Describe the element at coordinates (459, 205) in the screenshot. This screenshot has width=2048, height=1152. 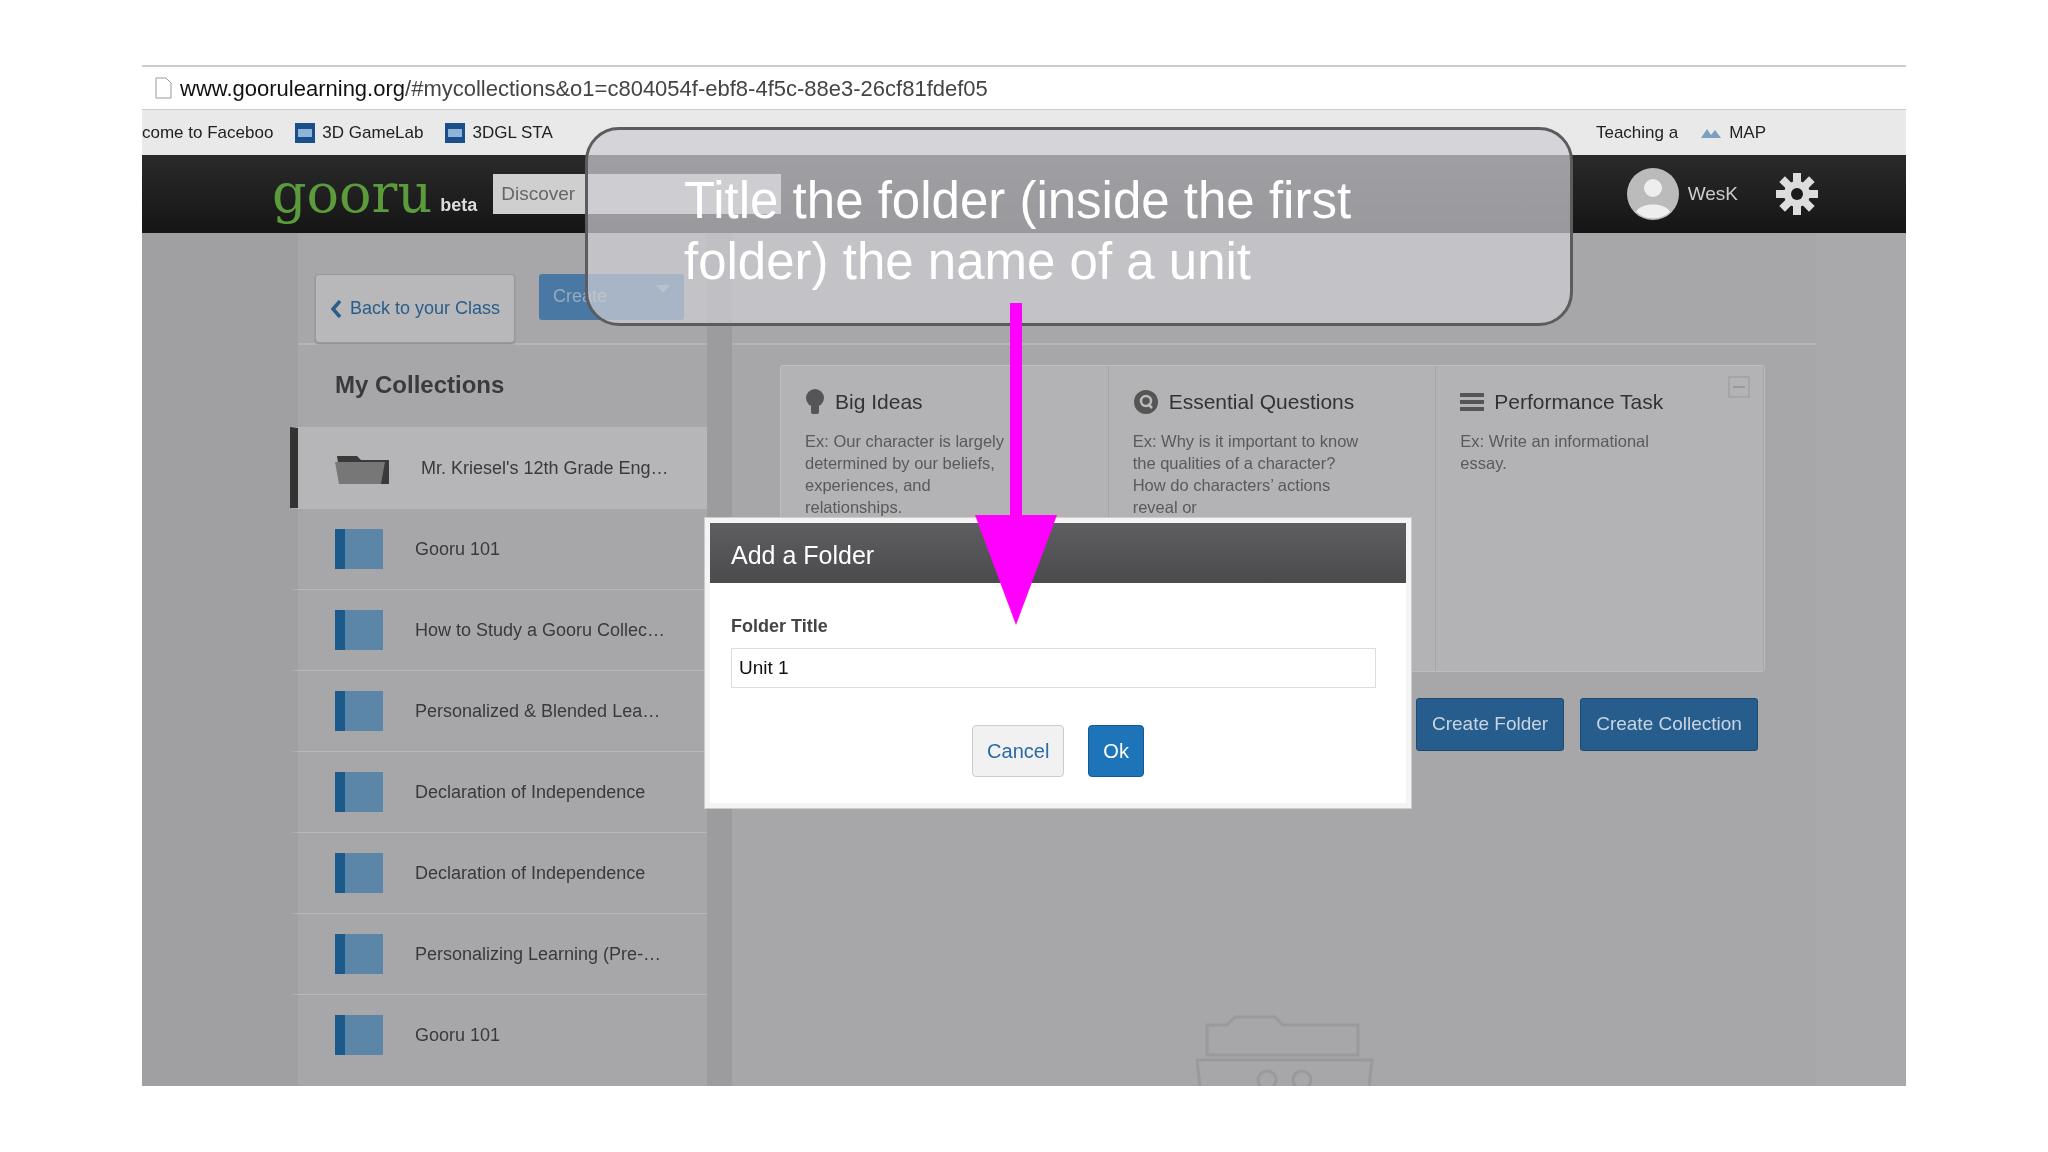
I see `beta-label: beta` at that location.